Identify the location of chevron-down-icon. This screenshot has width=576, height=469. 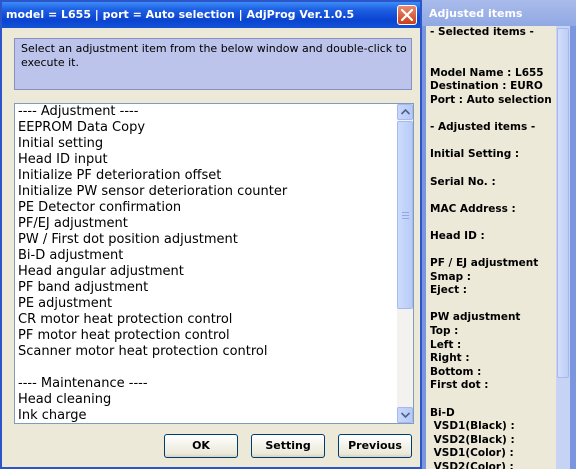
(405, 415).